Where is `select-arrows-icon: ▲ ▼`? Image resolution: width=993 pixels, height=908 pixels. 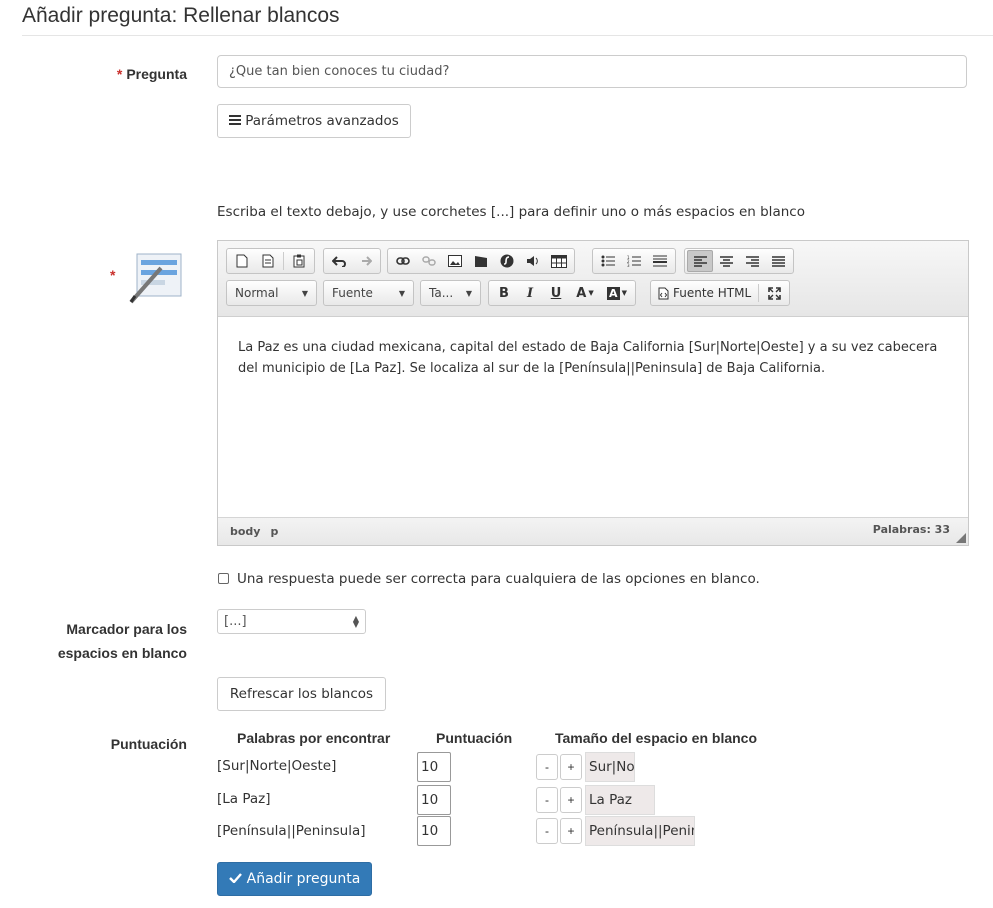 select-arrows-icon: ▲ ▼ is located at coordinates (355, 621).